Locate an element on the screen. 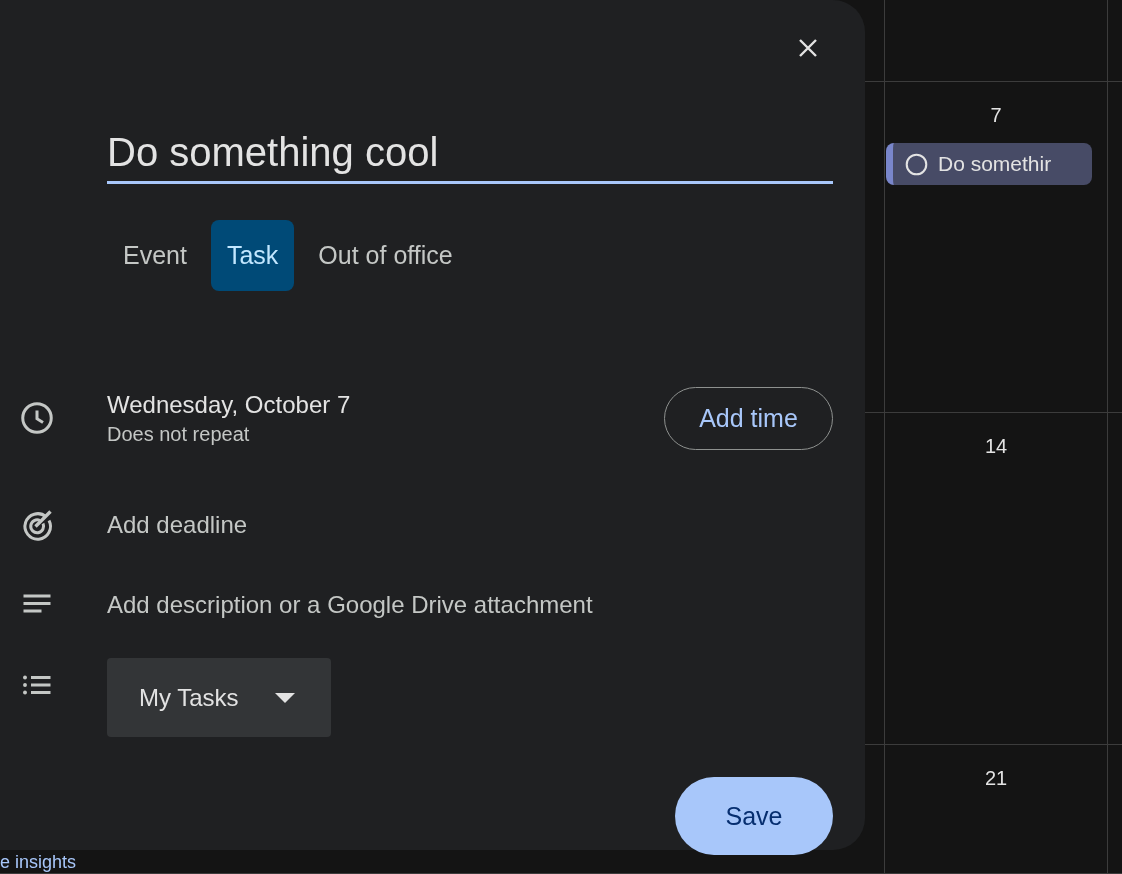  calendar-cell: 7 Do somethir is located at coordinates (996, 247).